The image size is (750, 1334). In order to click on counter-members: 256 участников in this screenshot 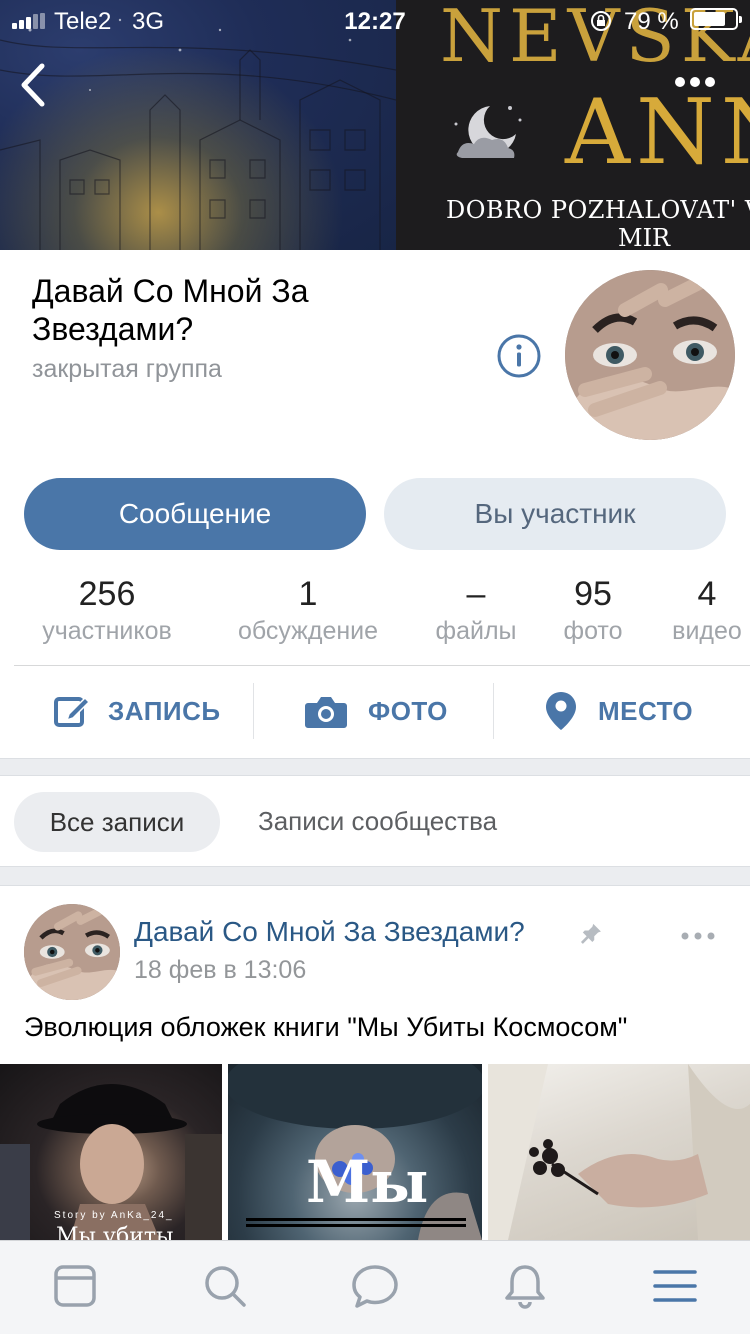, I will do `click(107, 611)`.